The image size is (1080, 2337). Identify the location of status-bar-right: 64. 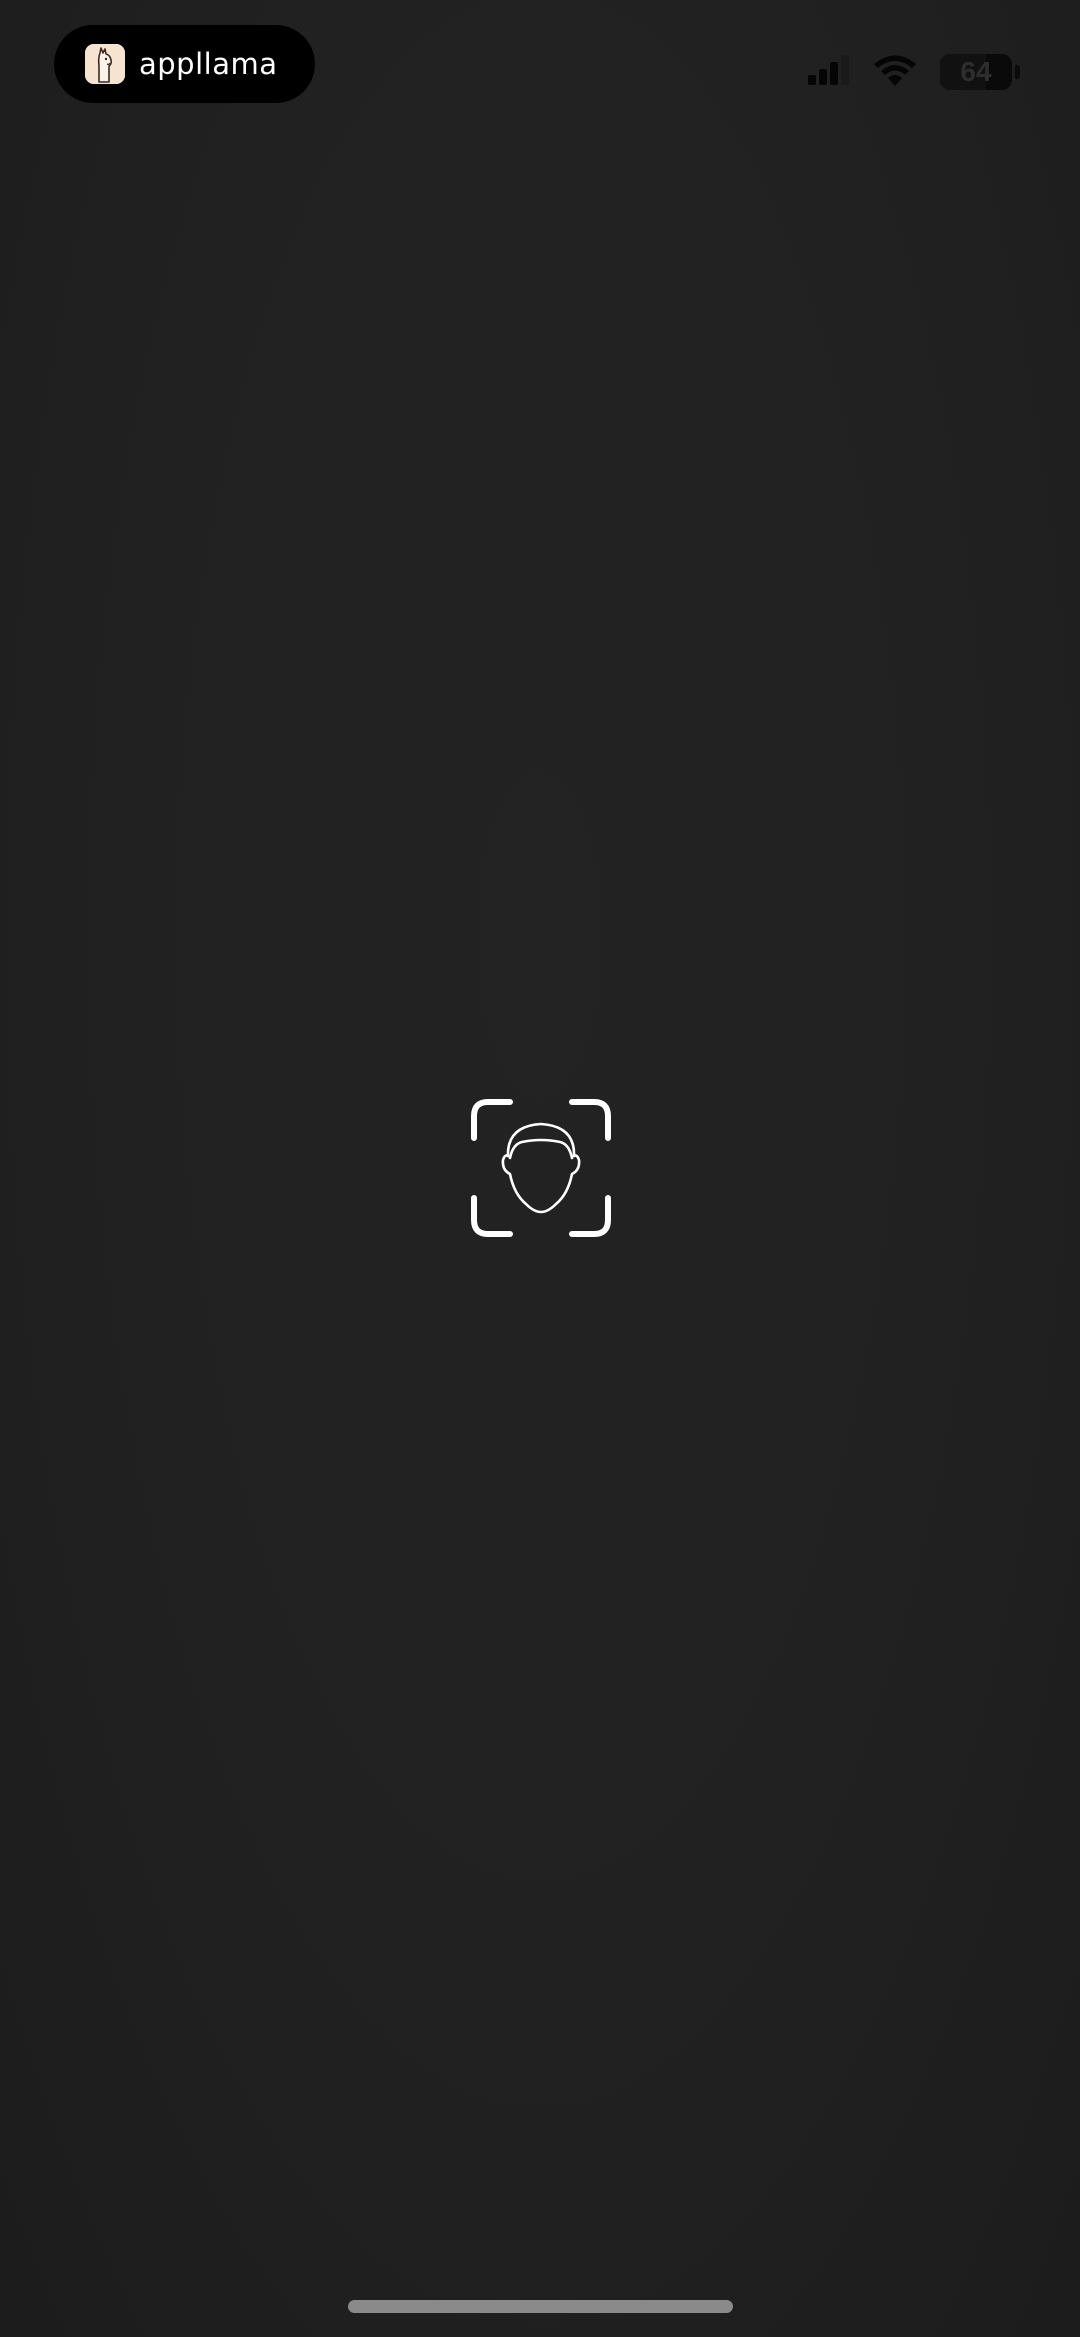
(914, 72).